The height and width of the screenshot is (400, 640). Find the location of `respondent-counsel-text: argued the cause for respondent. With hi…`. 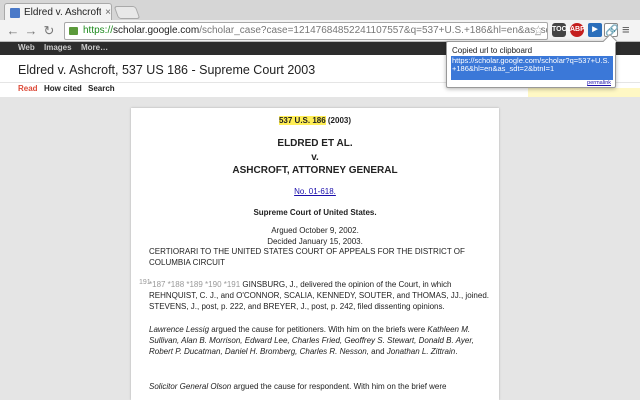

respondent-counsel-text: argued the cause for respondent. With hi… is located at coordinates (339, 386).